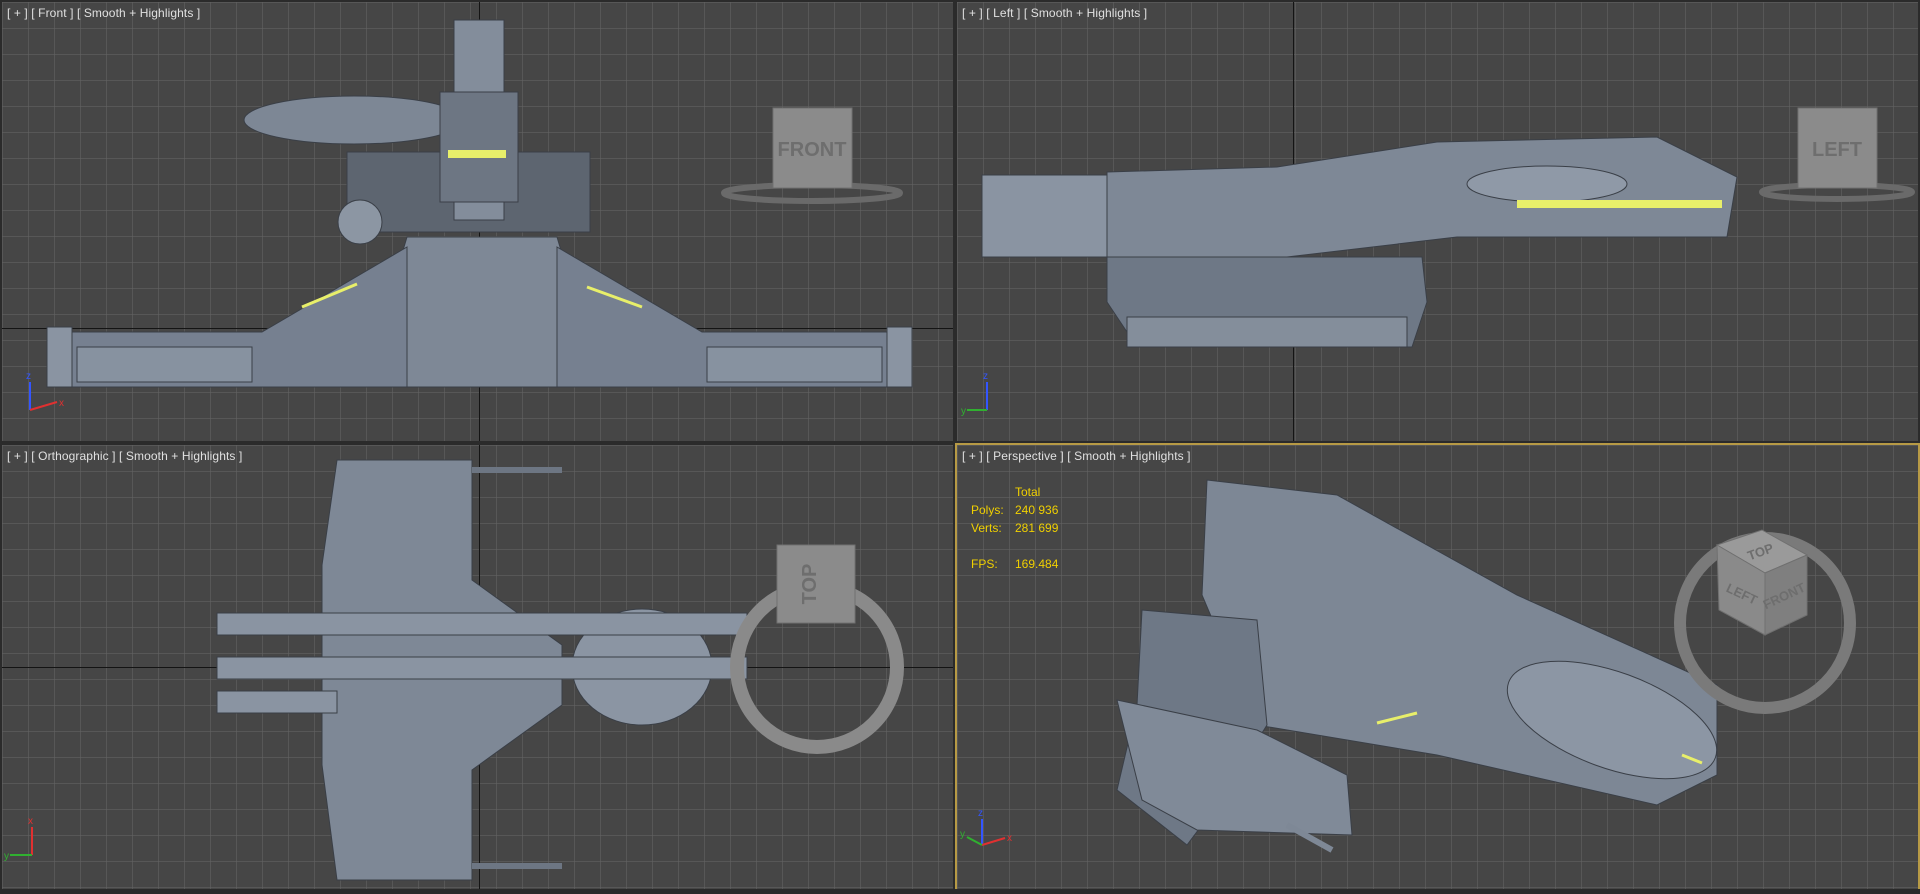 This screenshot has width=1920, height=894. I want to click on view-cube-label: FRONT, so click(812, 150).